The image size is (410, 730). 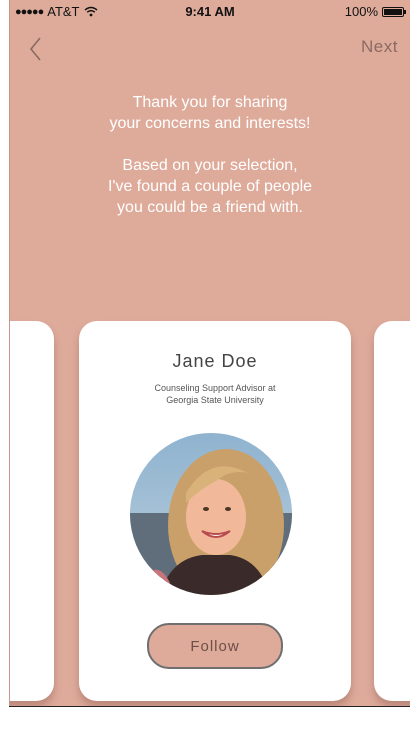 What do you see at coordinates (210, 165) in the screenshot?
I see `message-line: Based on your selection,` at bounding box center [210, 165].